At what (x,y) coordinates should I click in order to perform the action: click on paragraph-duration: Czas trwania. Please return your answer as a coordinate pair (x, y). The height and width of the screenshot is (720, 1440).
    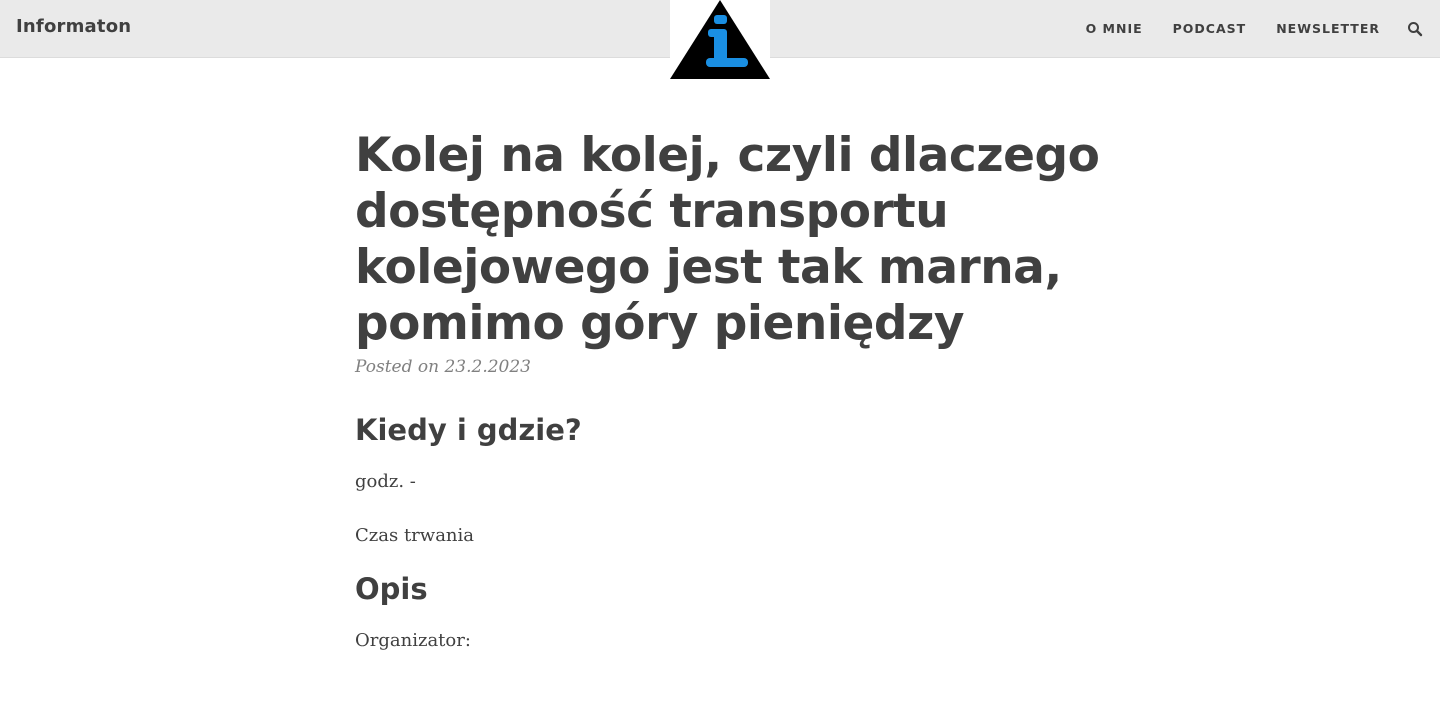
    Looking at the image, I should click on (415, 535).